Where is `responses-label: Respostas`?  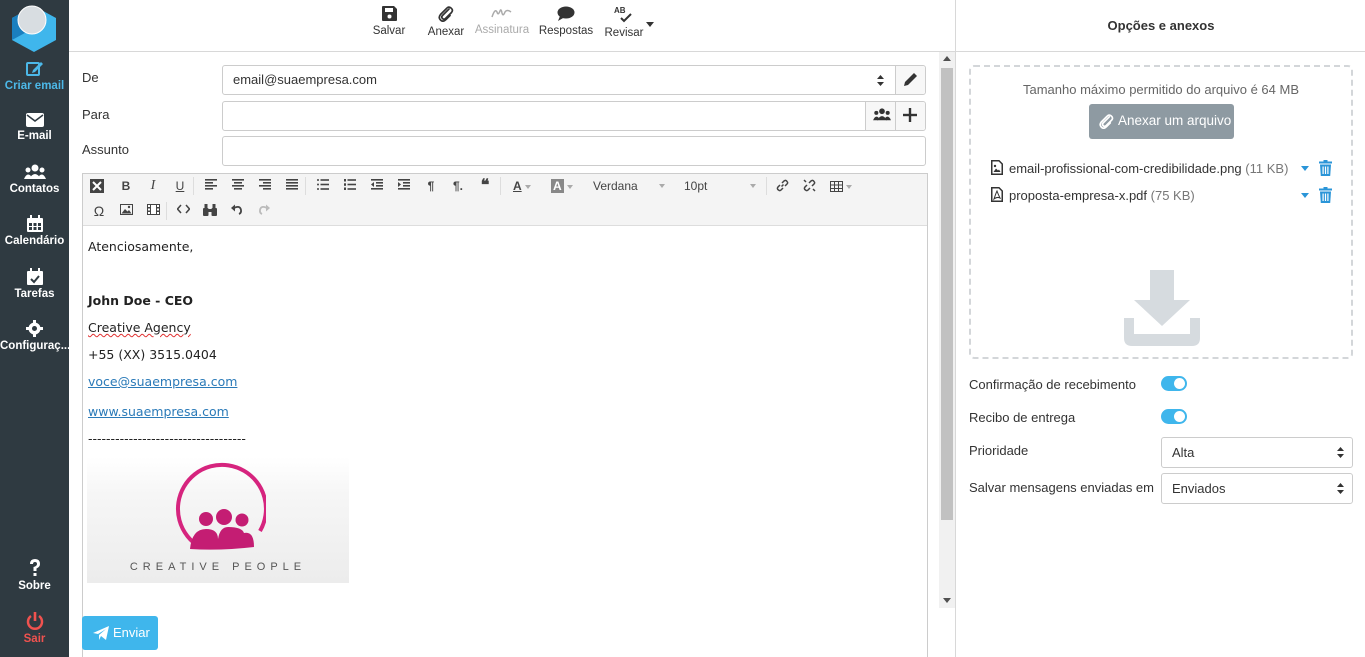
responses-label: Respostas is located at coordinates (566, 31).